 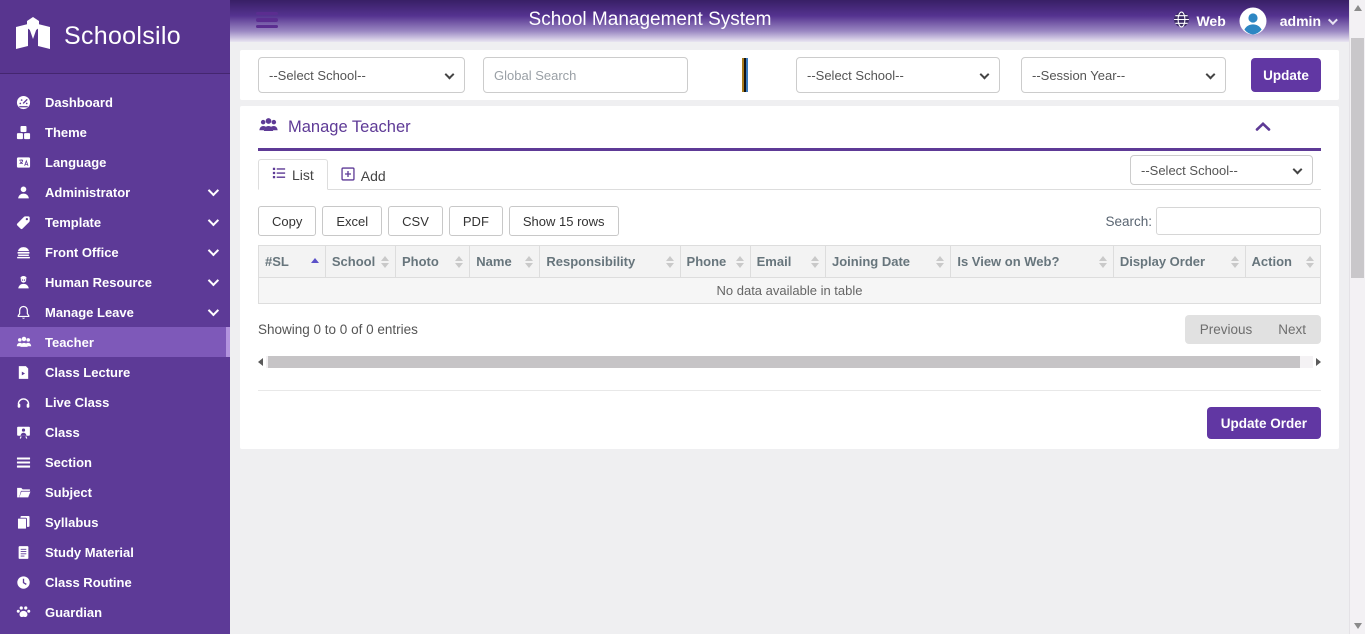 I want to click on horizontal-scroll-track, so click(x=789, y=362).